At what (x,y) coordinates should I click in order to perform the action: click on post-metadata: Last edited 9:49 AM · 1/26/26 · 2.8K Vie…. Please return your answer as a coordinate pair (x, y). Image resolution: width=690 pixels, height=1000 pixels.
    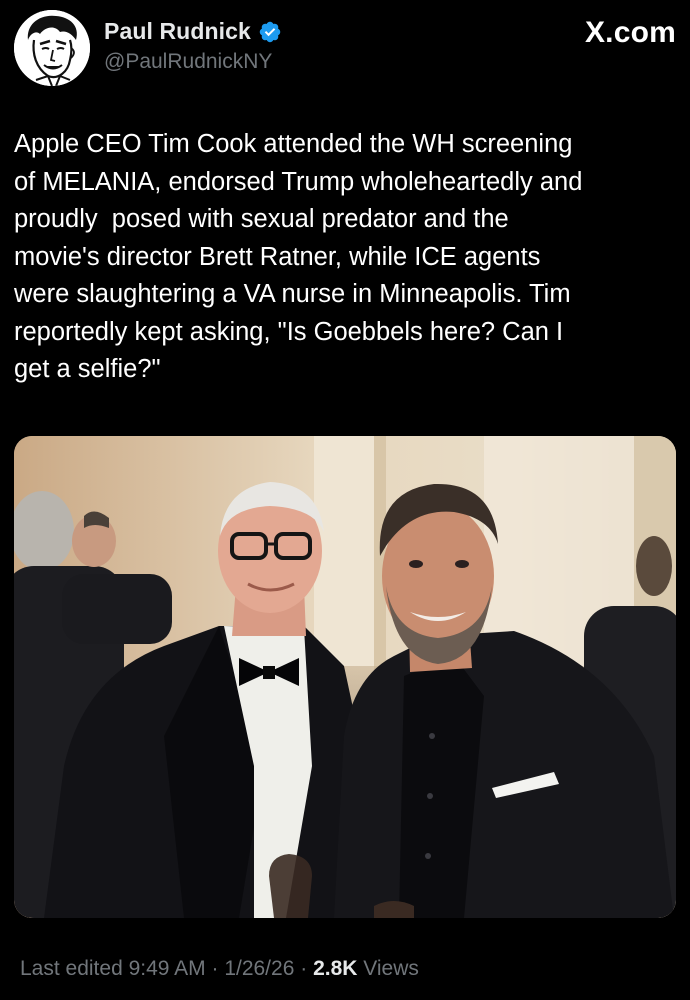
    Looking at the image, I should click on (219, 969).